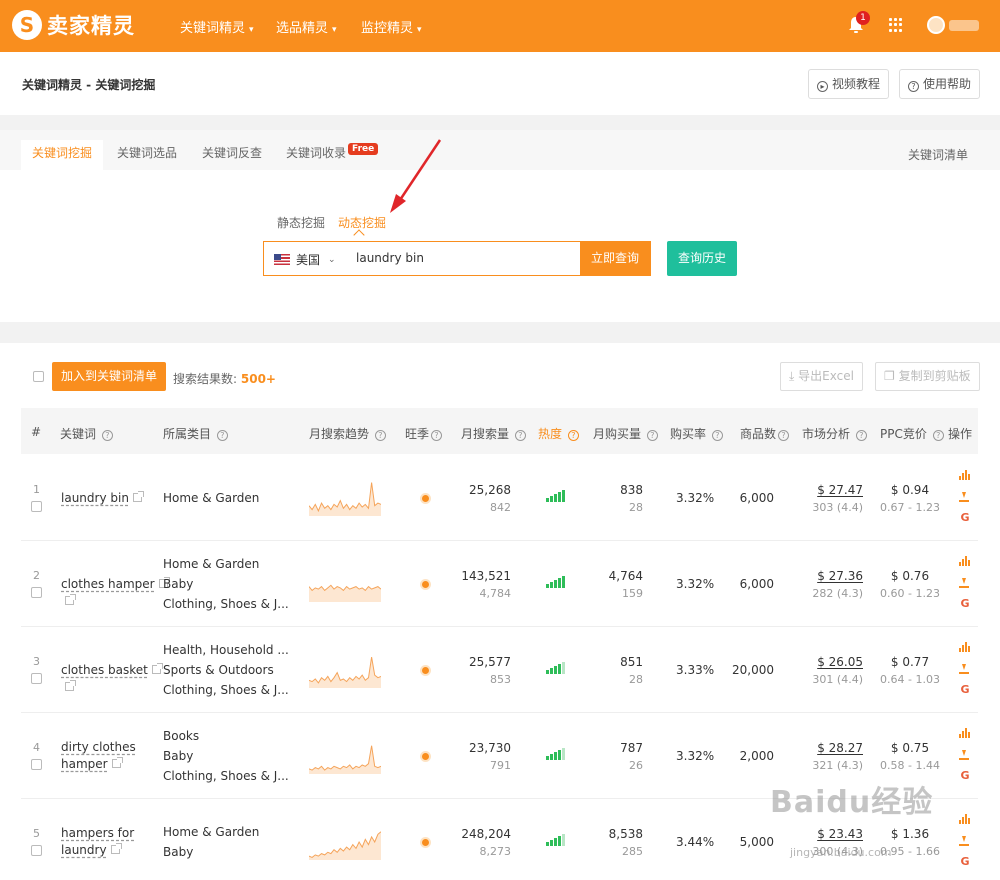  I want to click on tab-keyword-product: 关键词选品, so click(147, 155).